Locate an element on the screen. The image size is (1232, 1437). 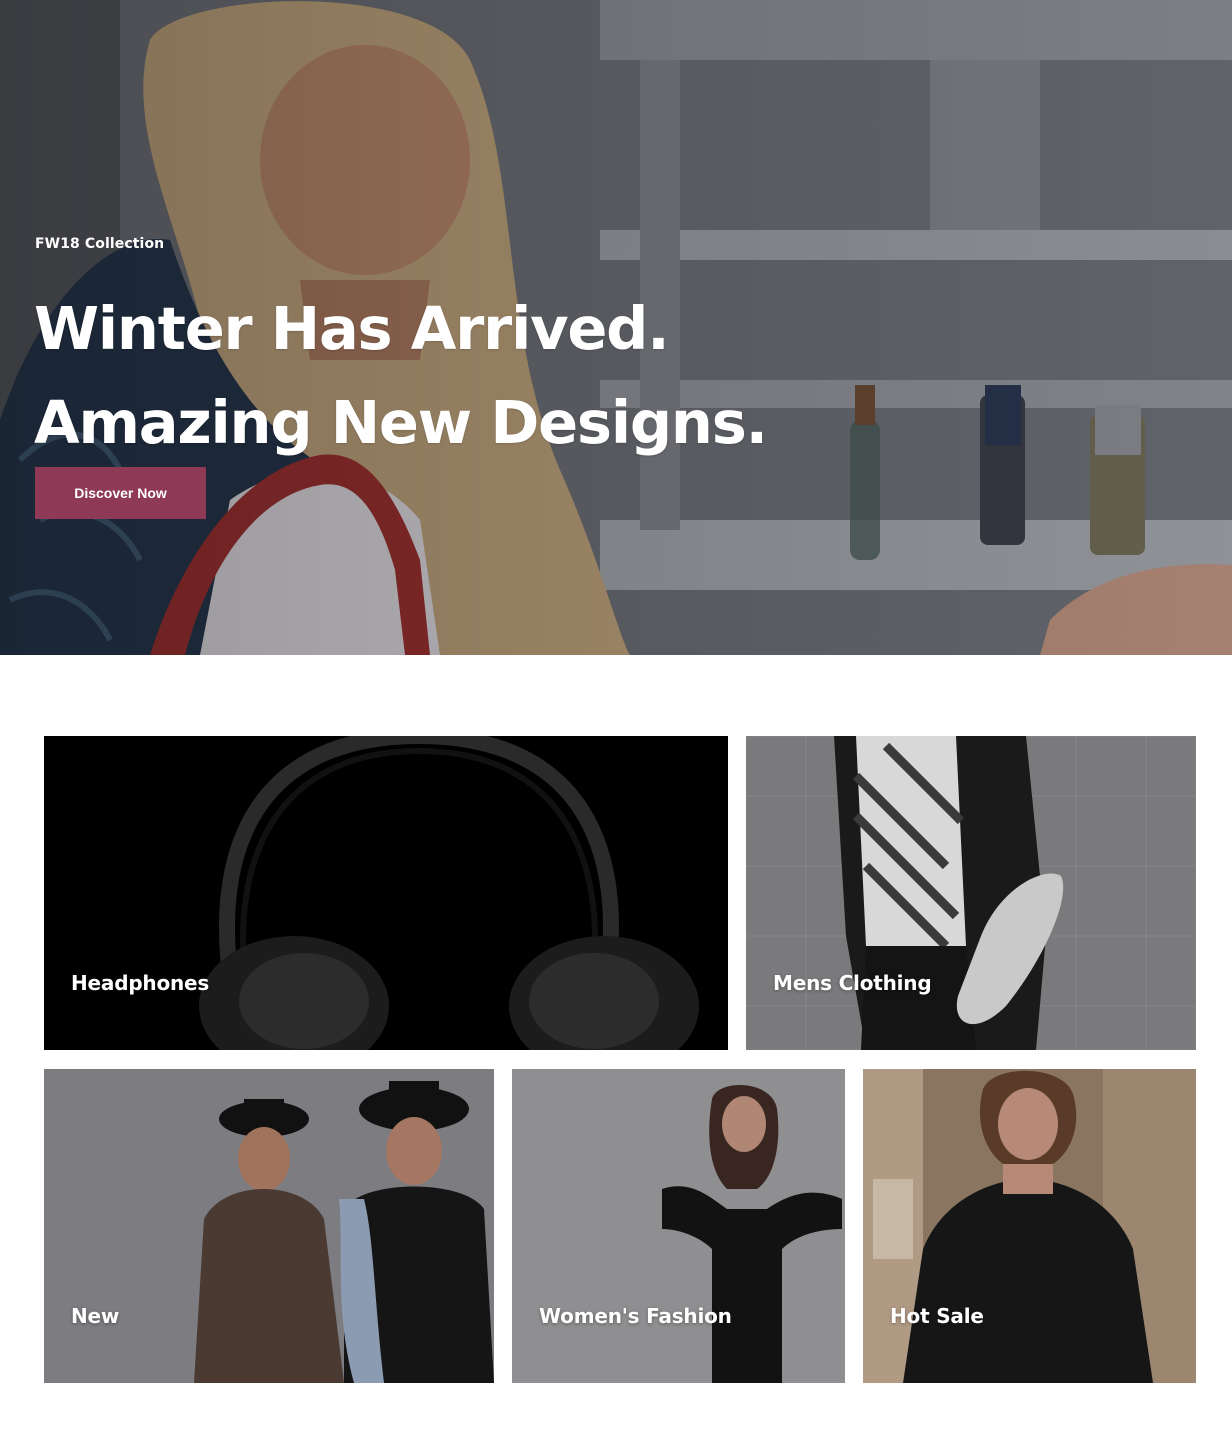
category-label: New is located at coordinates (95, 1316).